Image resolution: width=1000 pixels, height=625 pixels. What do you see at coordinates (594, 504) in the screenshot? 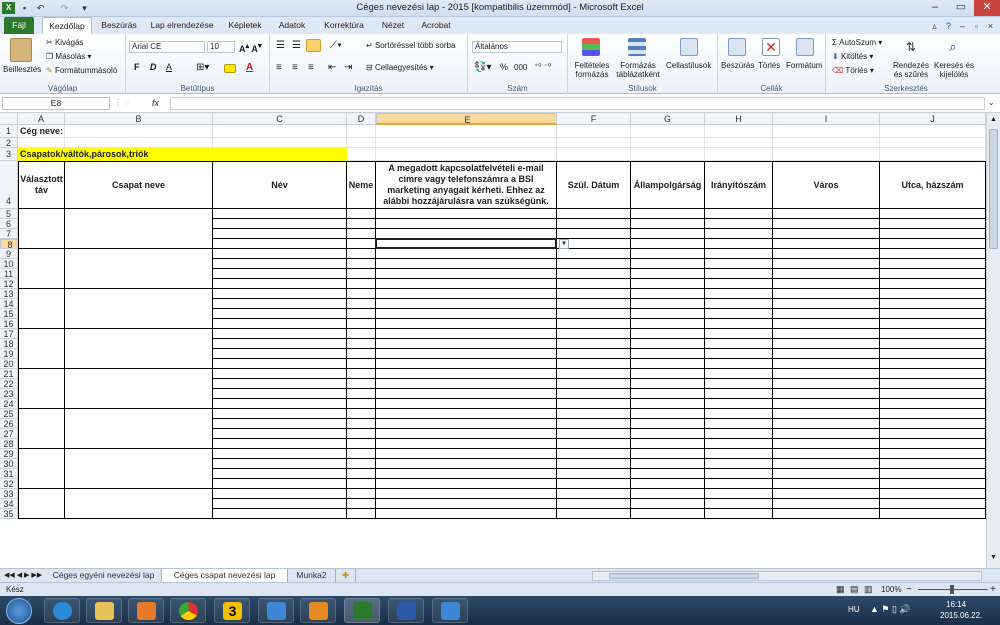
I see `data-cell-f34` at bounding box center [594, 504].